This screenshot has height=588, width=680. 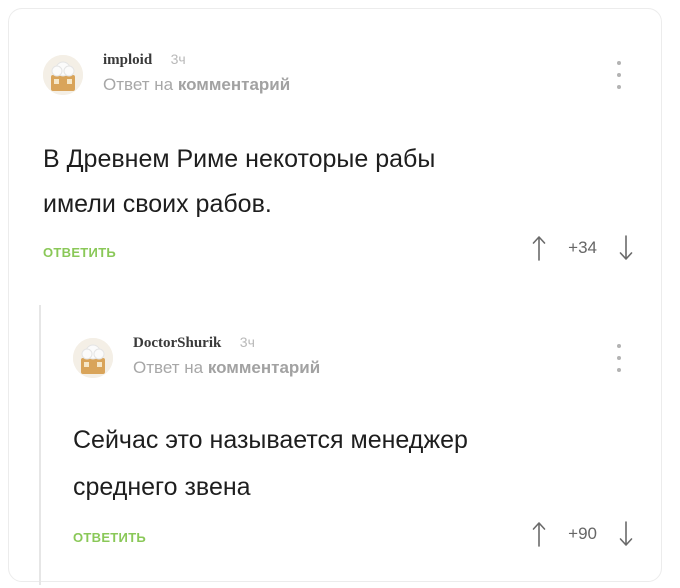 I want to click on comment-text-line: Сейчас это называется менеджер, so click(x=270, y=440).